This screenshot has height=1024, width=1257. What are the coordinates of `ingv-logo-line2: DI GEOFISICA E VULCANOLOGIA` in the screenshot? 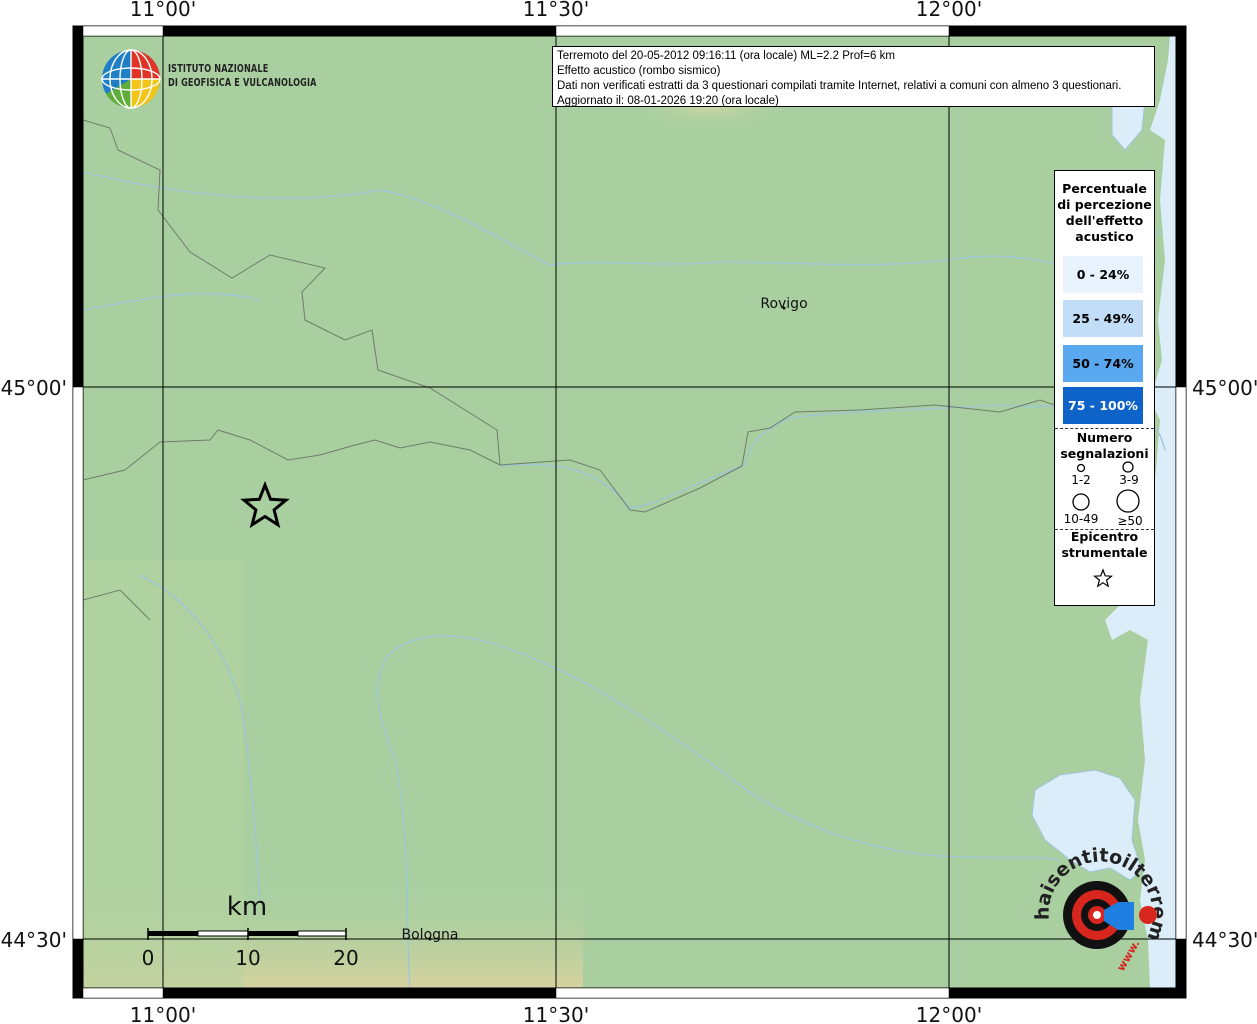 It's located at (242, 82).